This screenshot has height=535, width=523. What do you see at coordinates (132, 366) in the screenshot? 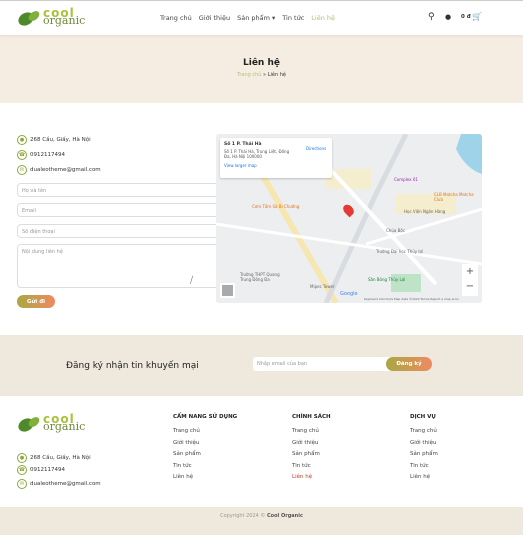
I see `newsletter-title: Đăng ký nhận tin khuyến mại` at bounding box center [132, 366].